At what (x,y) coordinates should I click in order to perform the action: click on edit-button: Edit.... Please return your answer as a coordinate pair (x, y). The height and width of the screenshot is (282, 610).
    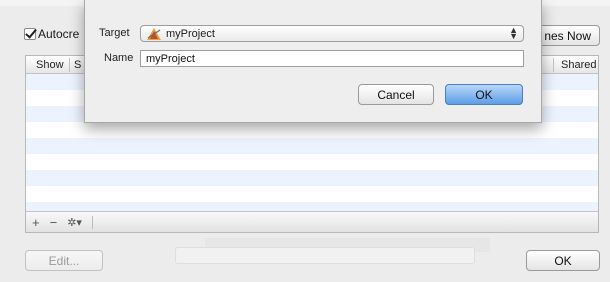
    Looking at the image, I should click on (64, 260).